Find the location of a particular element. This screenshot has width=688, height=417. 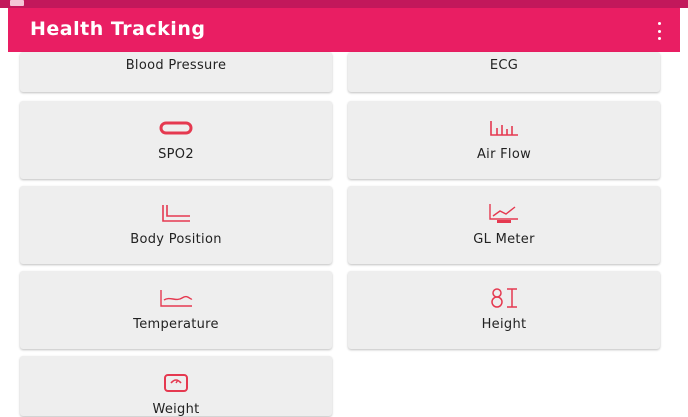

overflow-menu-icon is located at coordinates (659, 31).